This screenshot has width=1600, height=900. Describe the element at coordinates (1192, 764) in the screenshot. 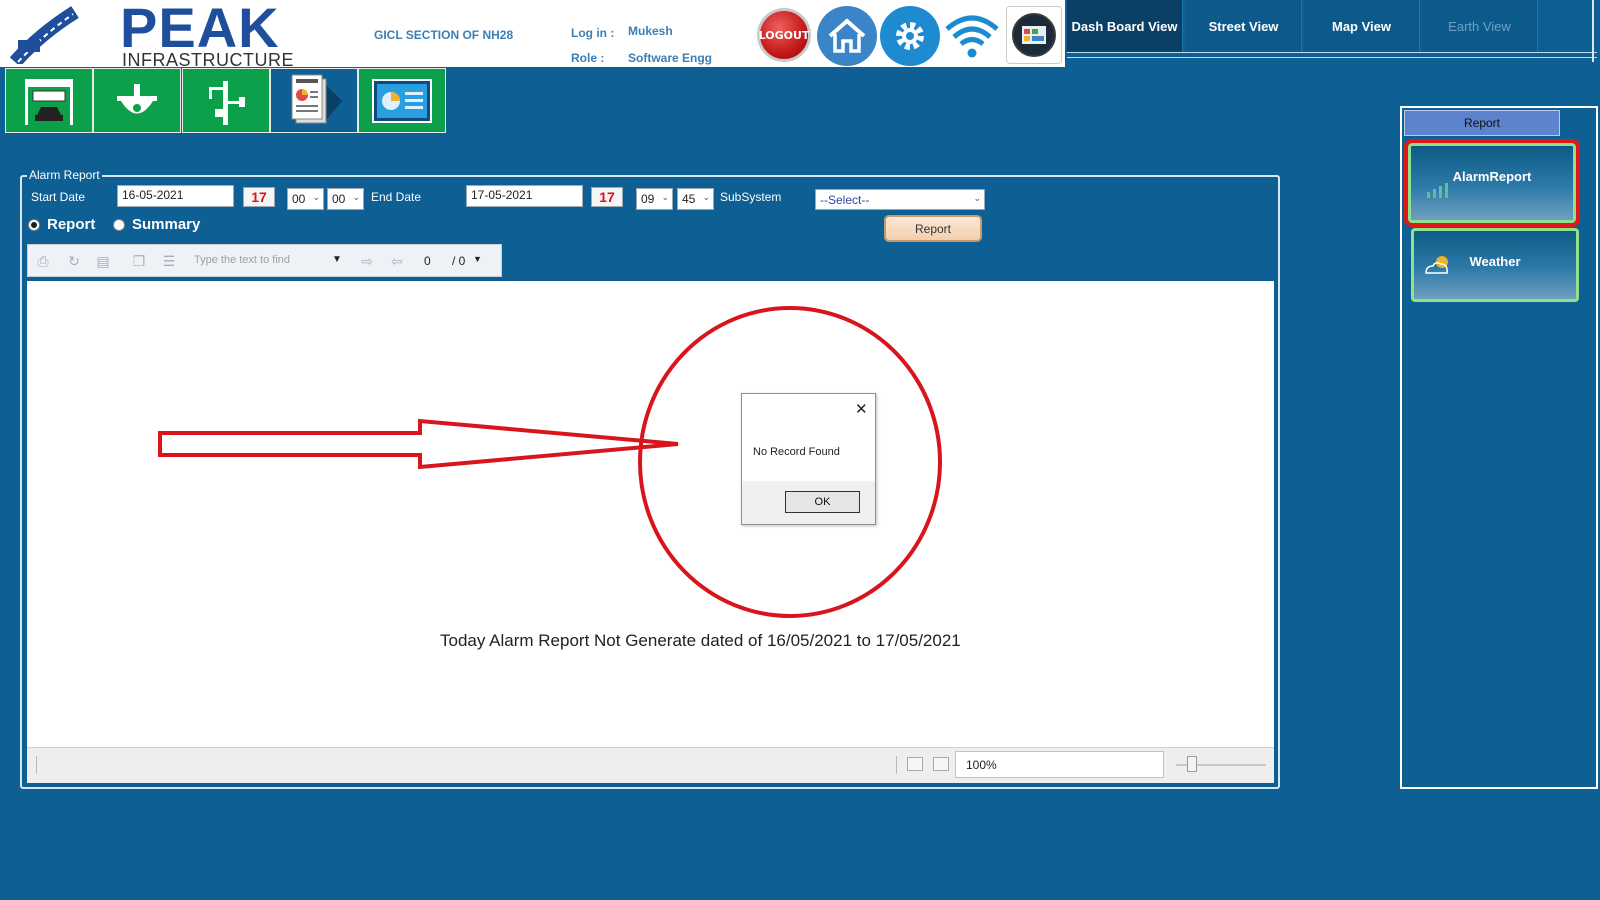

I see `zoom-slider-thumb` at that location.